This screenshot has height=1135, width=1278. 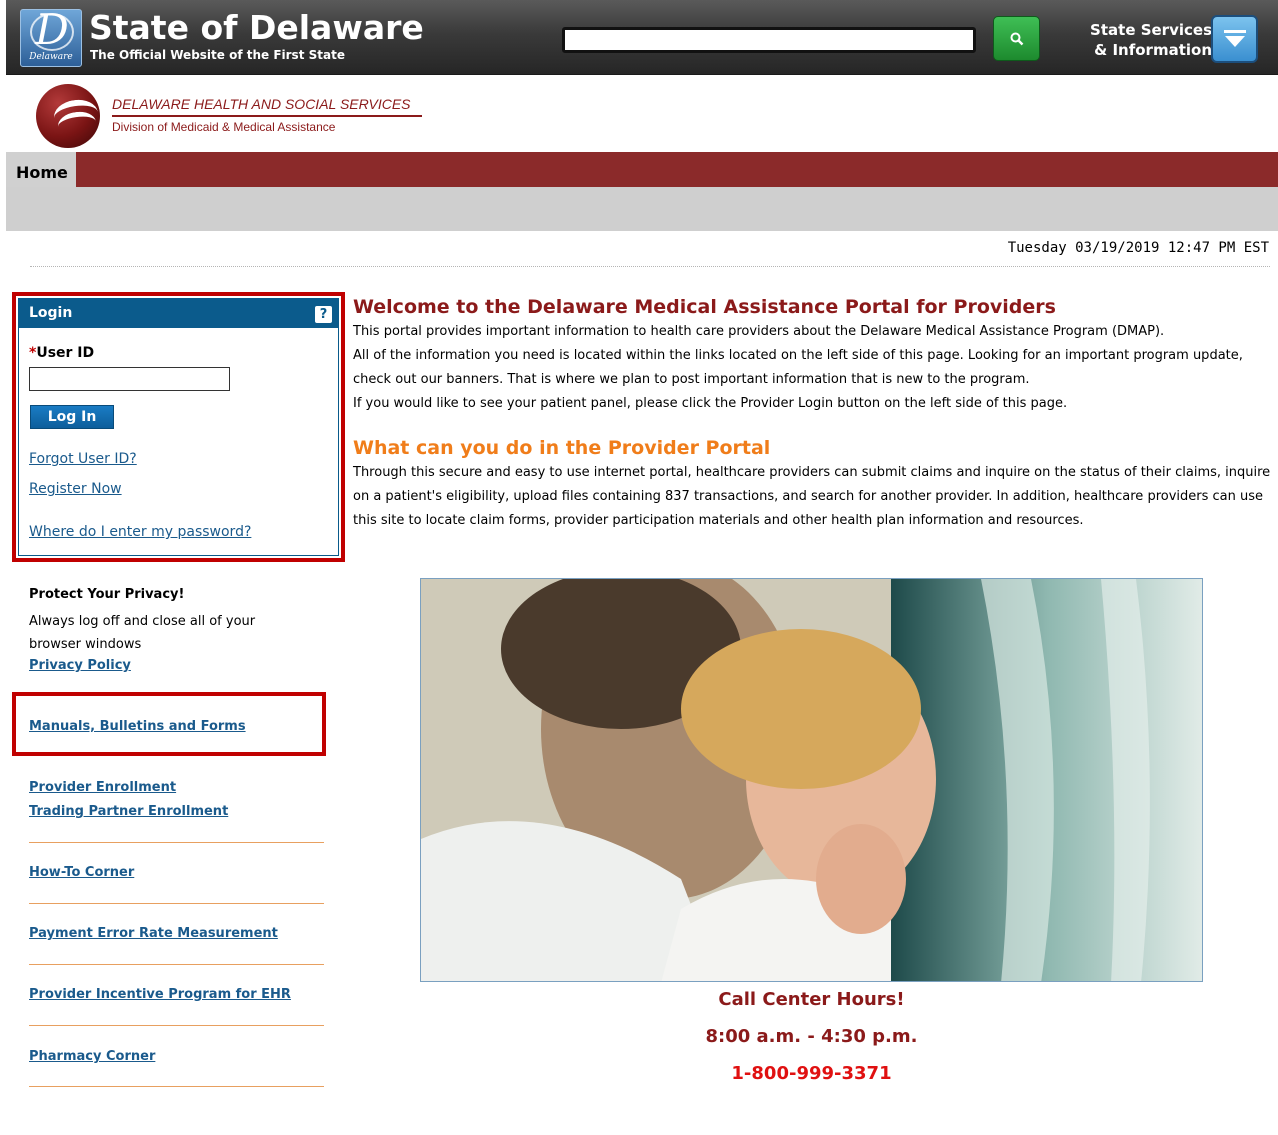 I want to click on delaware-seal-icon: D Delaware, so click(x=51, y=38).